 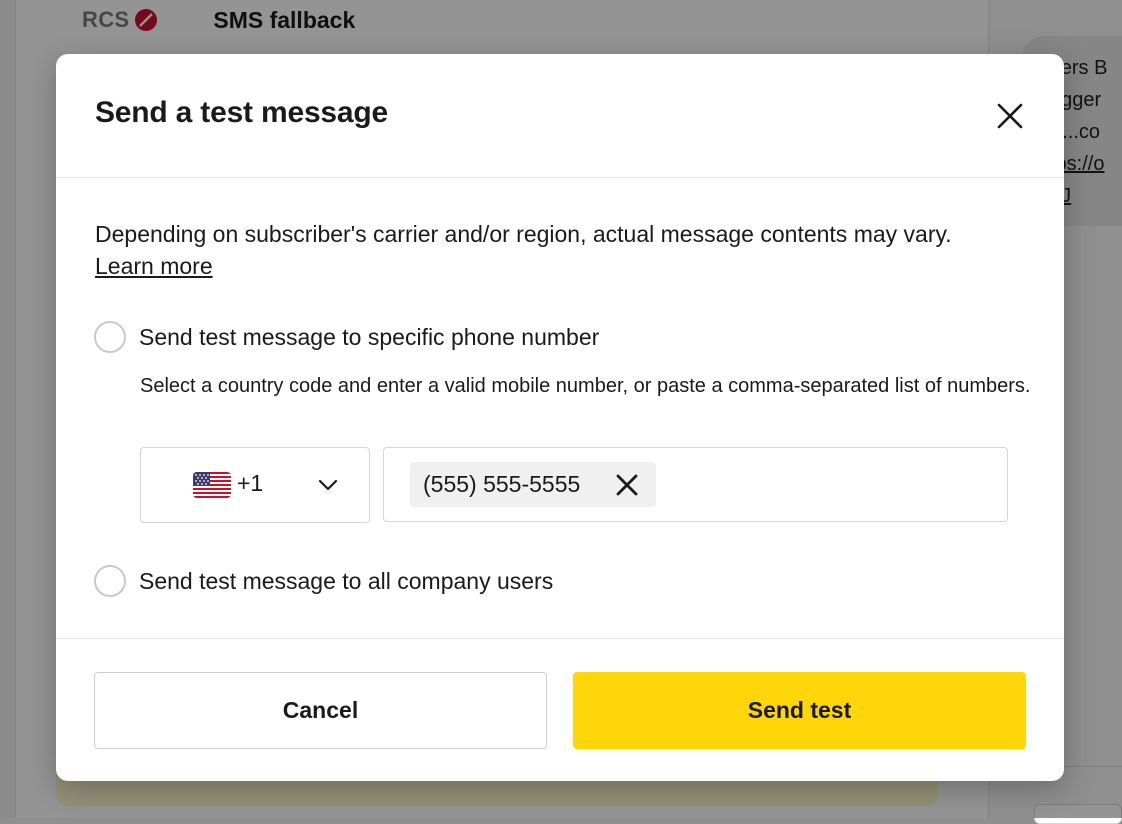 What do you see at coordinates (110, 337) in the screenshot?
I see `radio-specific-number` at bounding box center [110, 337].